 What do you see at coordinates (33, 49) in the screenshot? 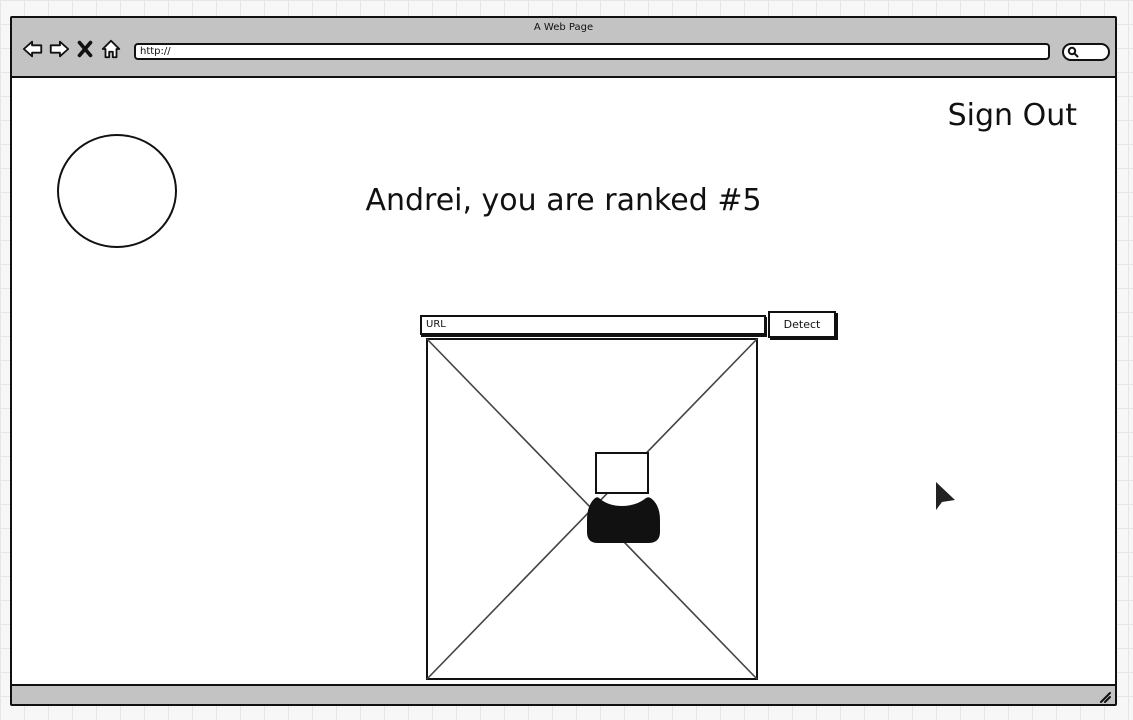
I see `back-arrow-icon` at bounding box center [33, 49].